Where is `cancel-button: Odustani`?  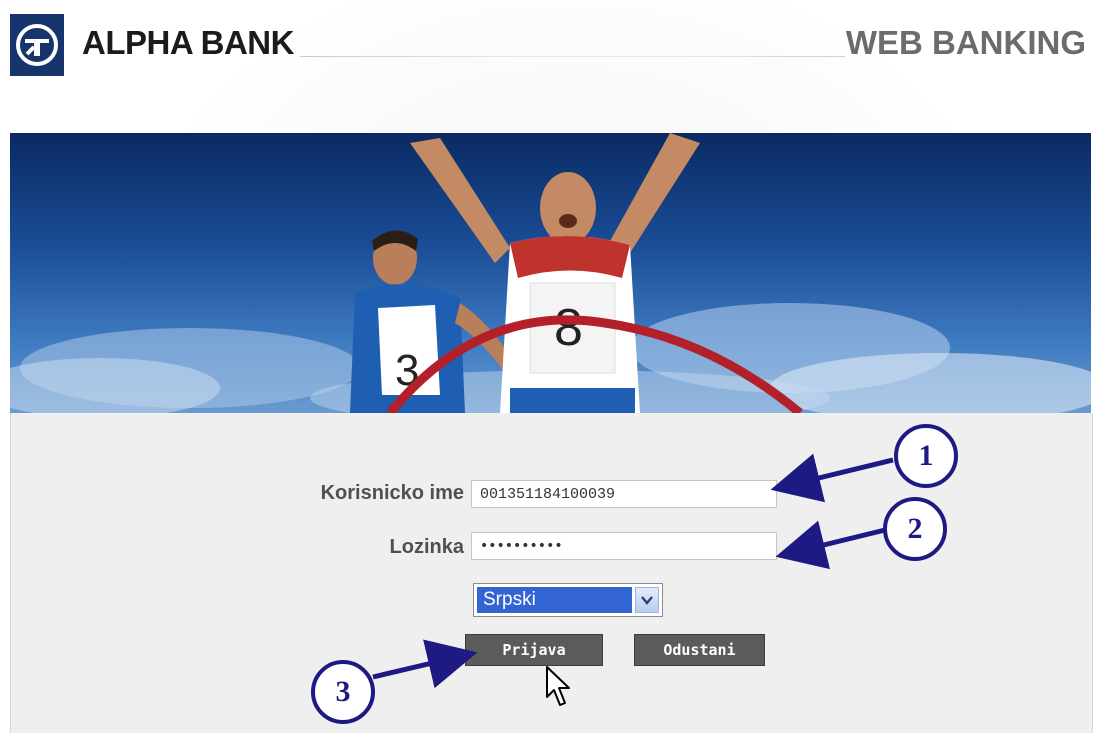 cancel-button: Odustani is located at coordinates (699, 650).